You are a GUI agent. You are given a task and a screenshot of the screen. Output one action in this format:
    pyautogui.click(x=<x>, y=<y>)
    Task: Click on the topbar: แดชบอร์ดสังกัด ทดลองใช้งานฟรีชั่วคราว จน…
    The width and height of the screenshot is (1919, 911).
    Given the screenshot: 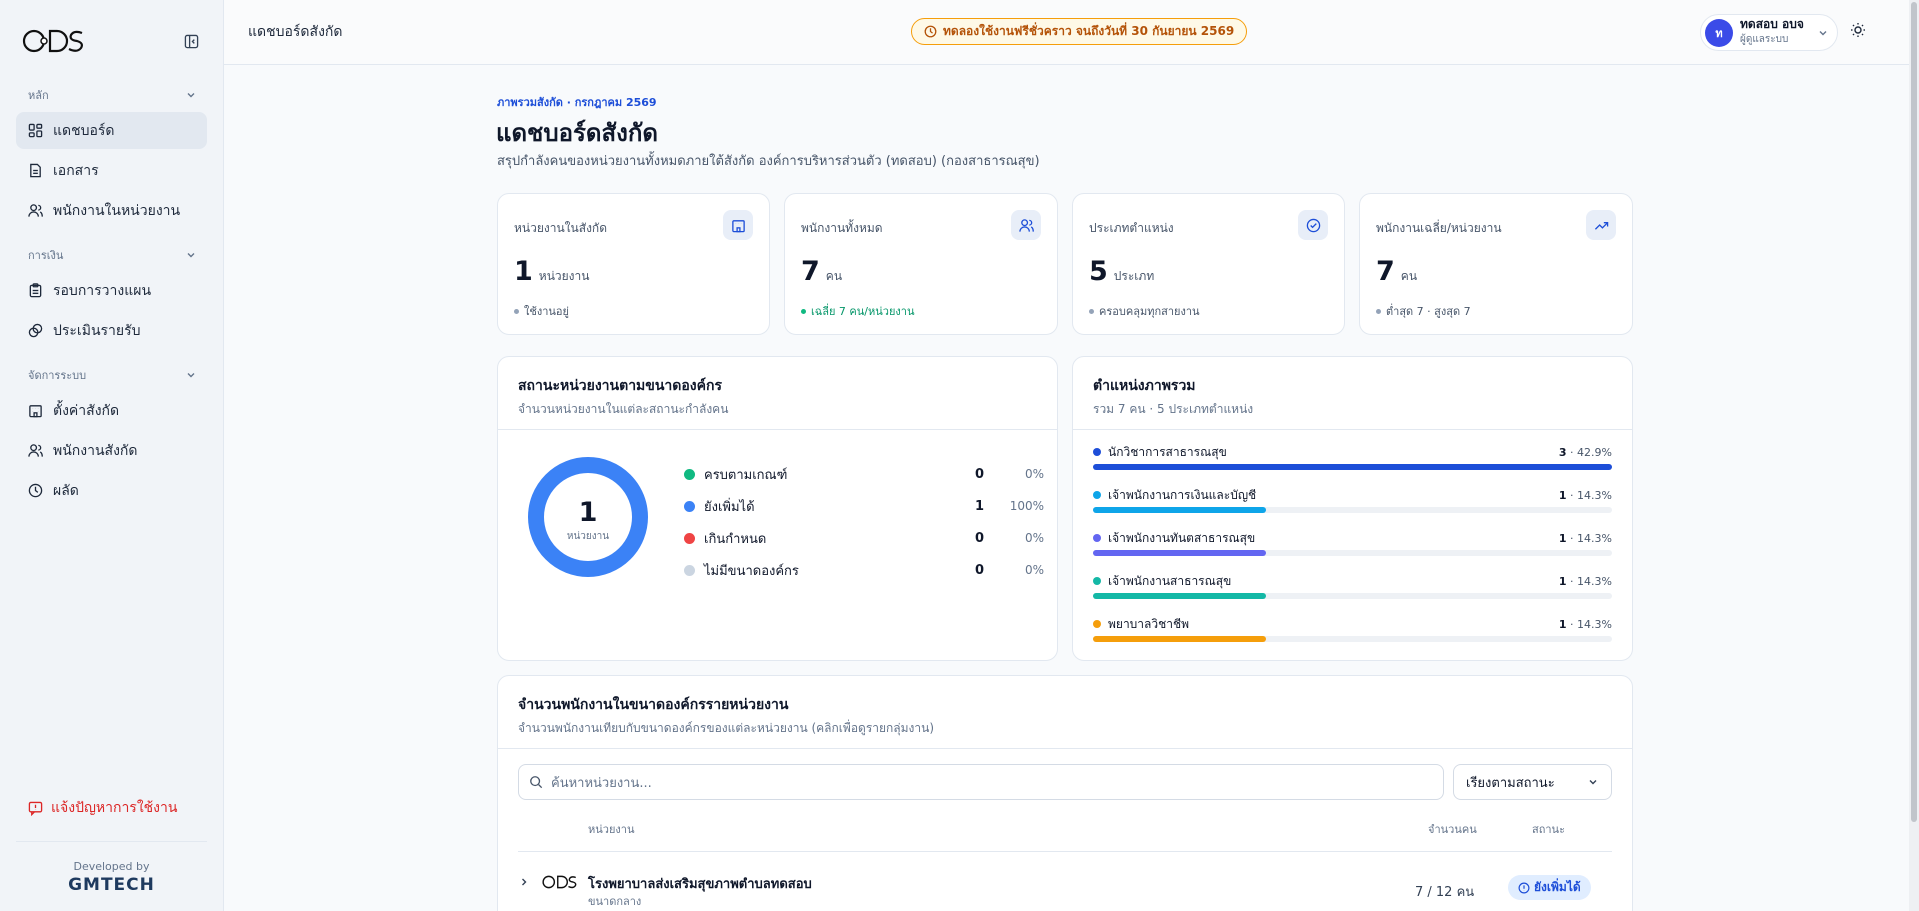 What is the action you would take?
    pyautogui.click(x=1071, y=32)
    